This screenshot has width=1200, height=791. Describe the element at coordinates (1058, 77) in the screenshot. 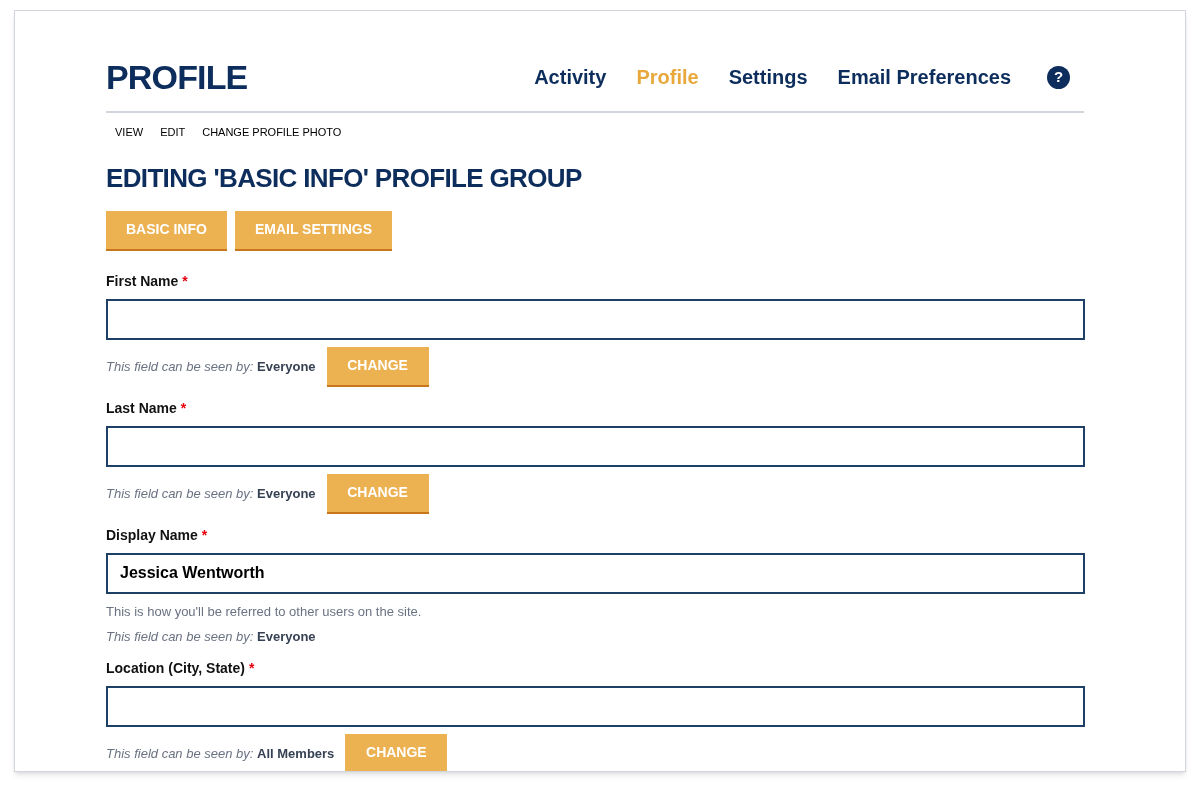

I see `help-icon: ?` at that location.